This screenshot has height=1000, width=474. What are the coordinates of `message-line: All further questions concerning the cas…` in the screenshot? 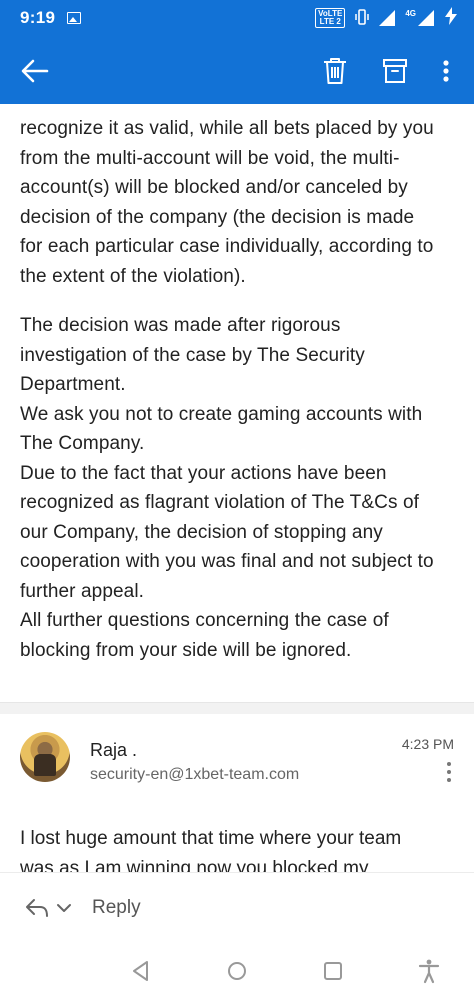 It's located at (204, 620).